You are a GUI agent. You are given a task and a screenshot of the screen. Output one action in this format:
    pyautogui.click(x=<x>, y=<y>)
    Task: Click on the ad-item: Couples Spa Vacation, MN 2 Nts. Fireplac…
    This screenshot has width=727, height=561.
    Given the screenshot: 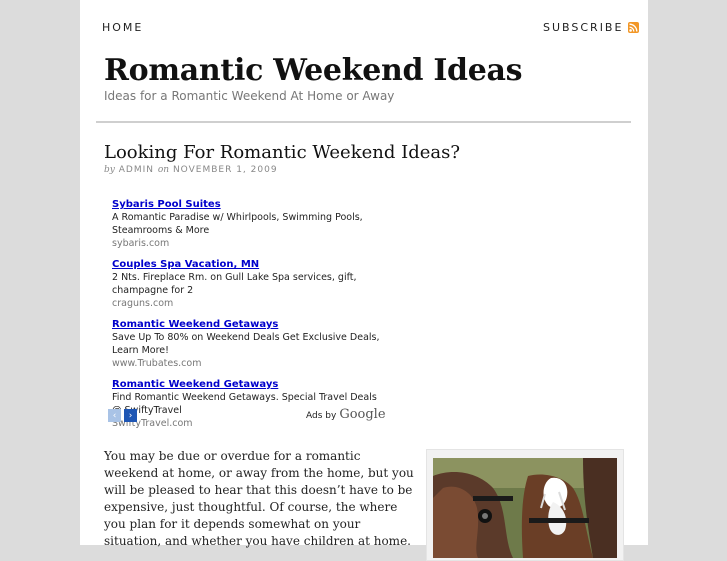 What is the action you would take?
    pyautogui.click(x=247, y=284)
    